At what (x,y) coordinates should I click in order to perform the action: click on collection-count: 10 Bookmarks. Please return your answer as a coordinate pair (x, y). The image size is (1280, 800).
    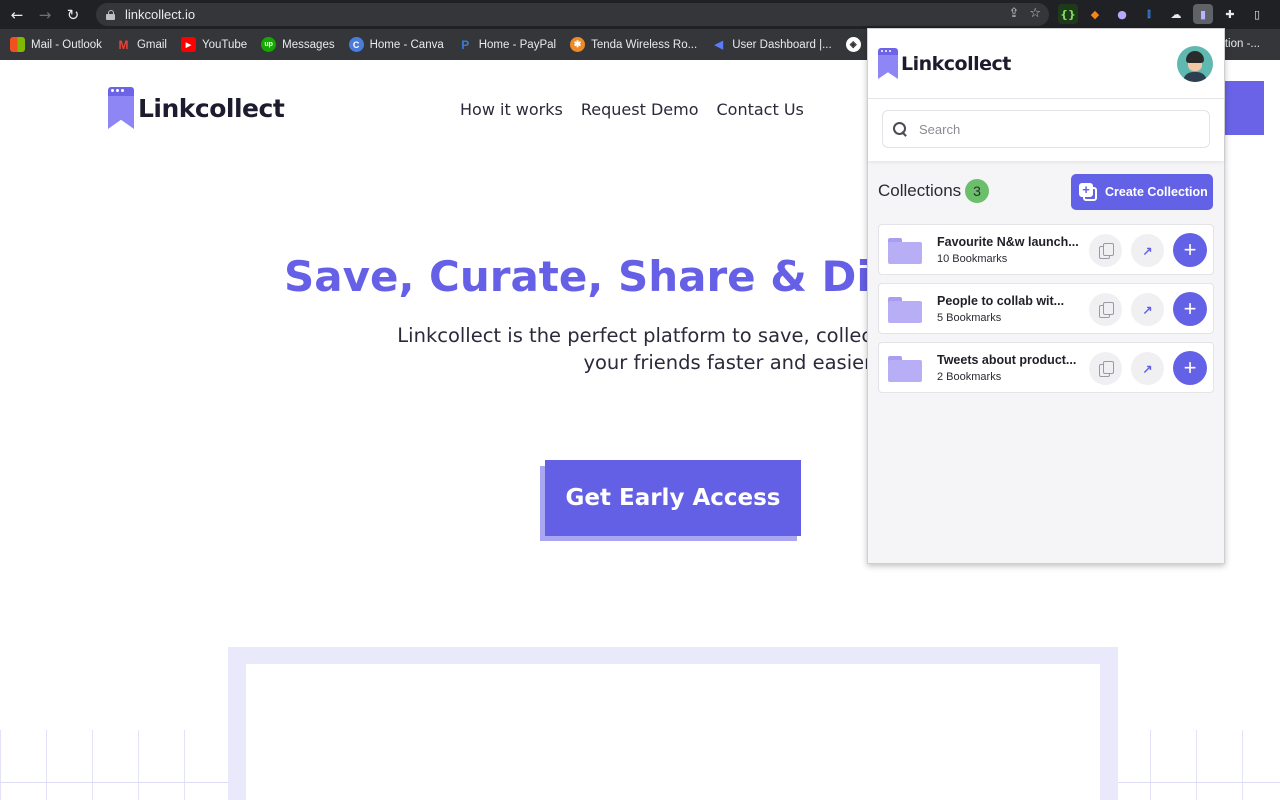
    Looking at the image, I should click on (972, 259).